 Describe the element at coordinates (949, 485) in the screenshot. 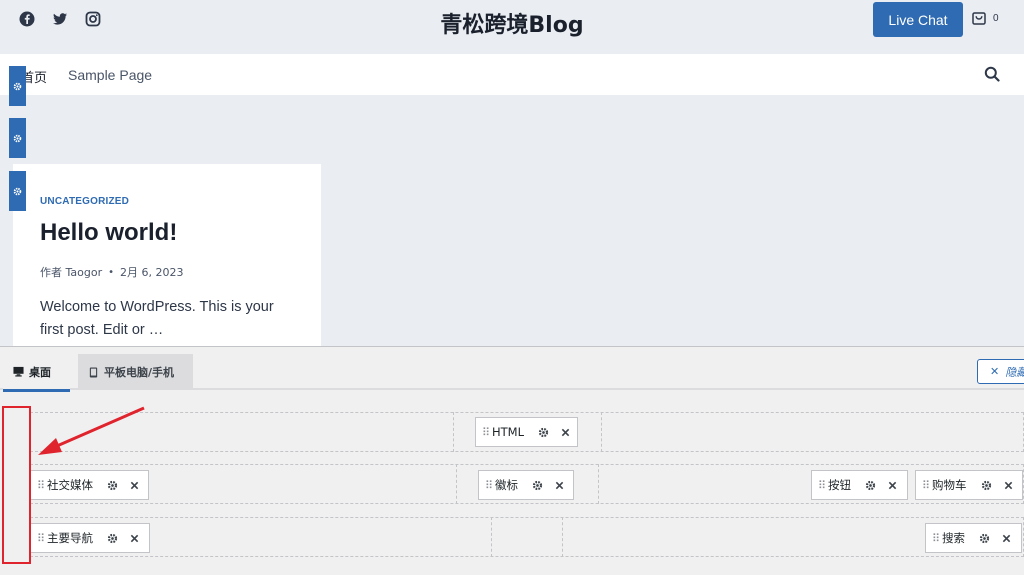

I see `builder-item-label: 购物车` at that location.